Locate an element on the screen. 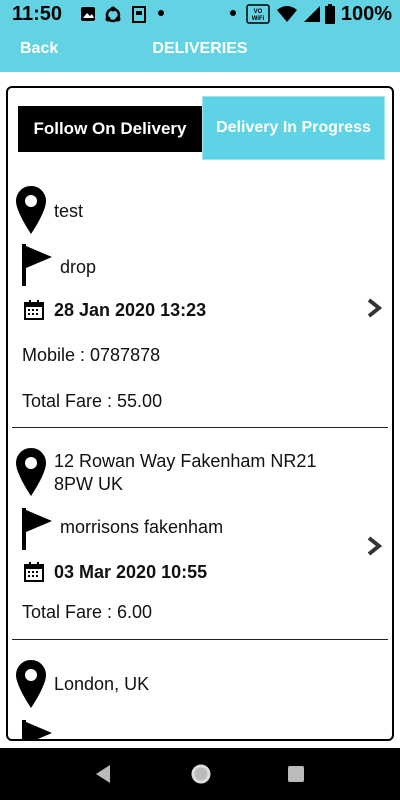 This screenshot has width=400, height=800. delivery-tabs: Follow On Delivery Delivery In Progress is located at coordinates (201, 128).